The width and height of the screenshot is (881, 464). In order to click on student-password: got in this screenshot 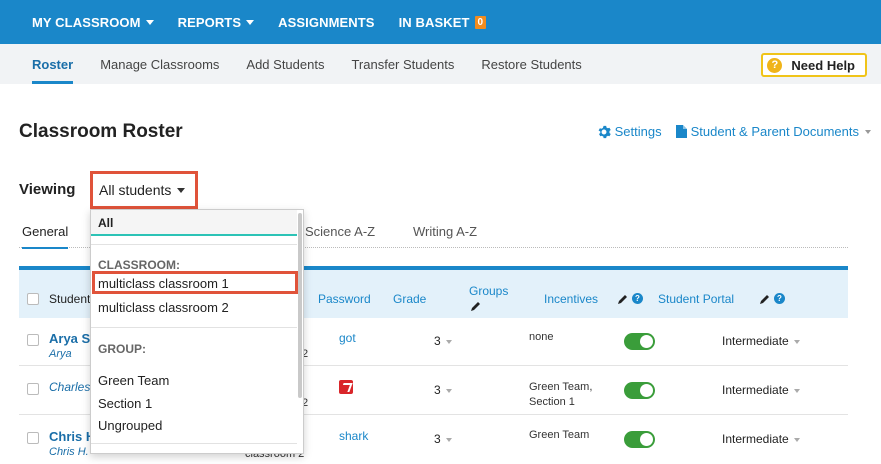, I will do `click(347, 338)`.